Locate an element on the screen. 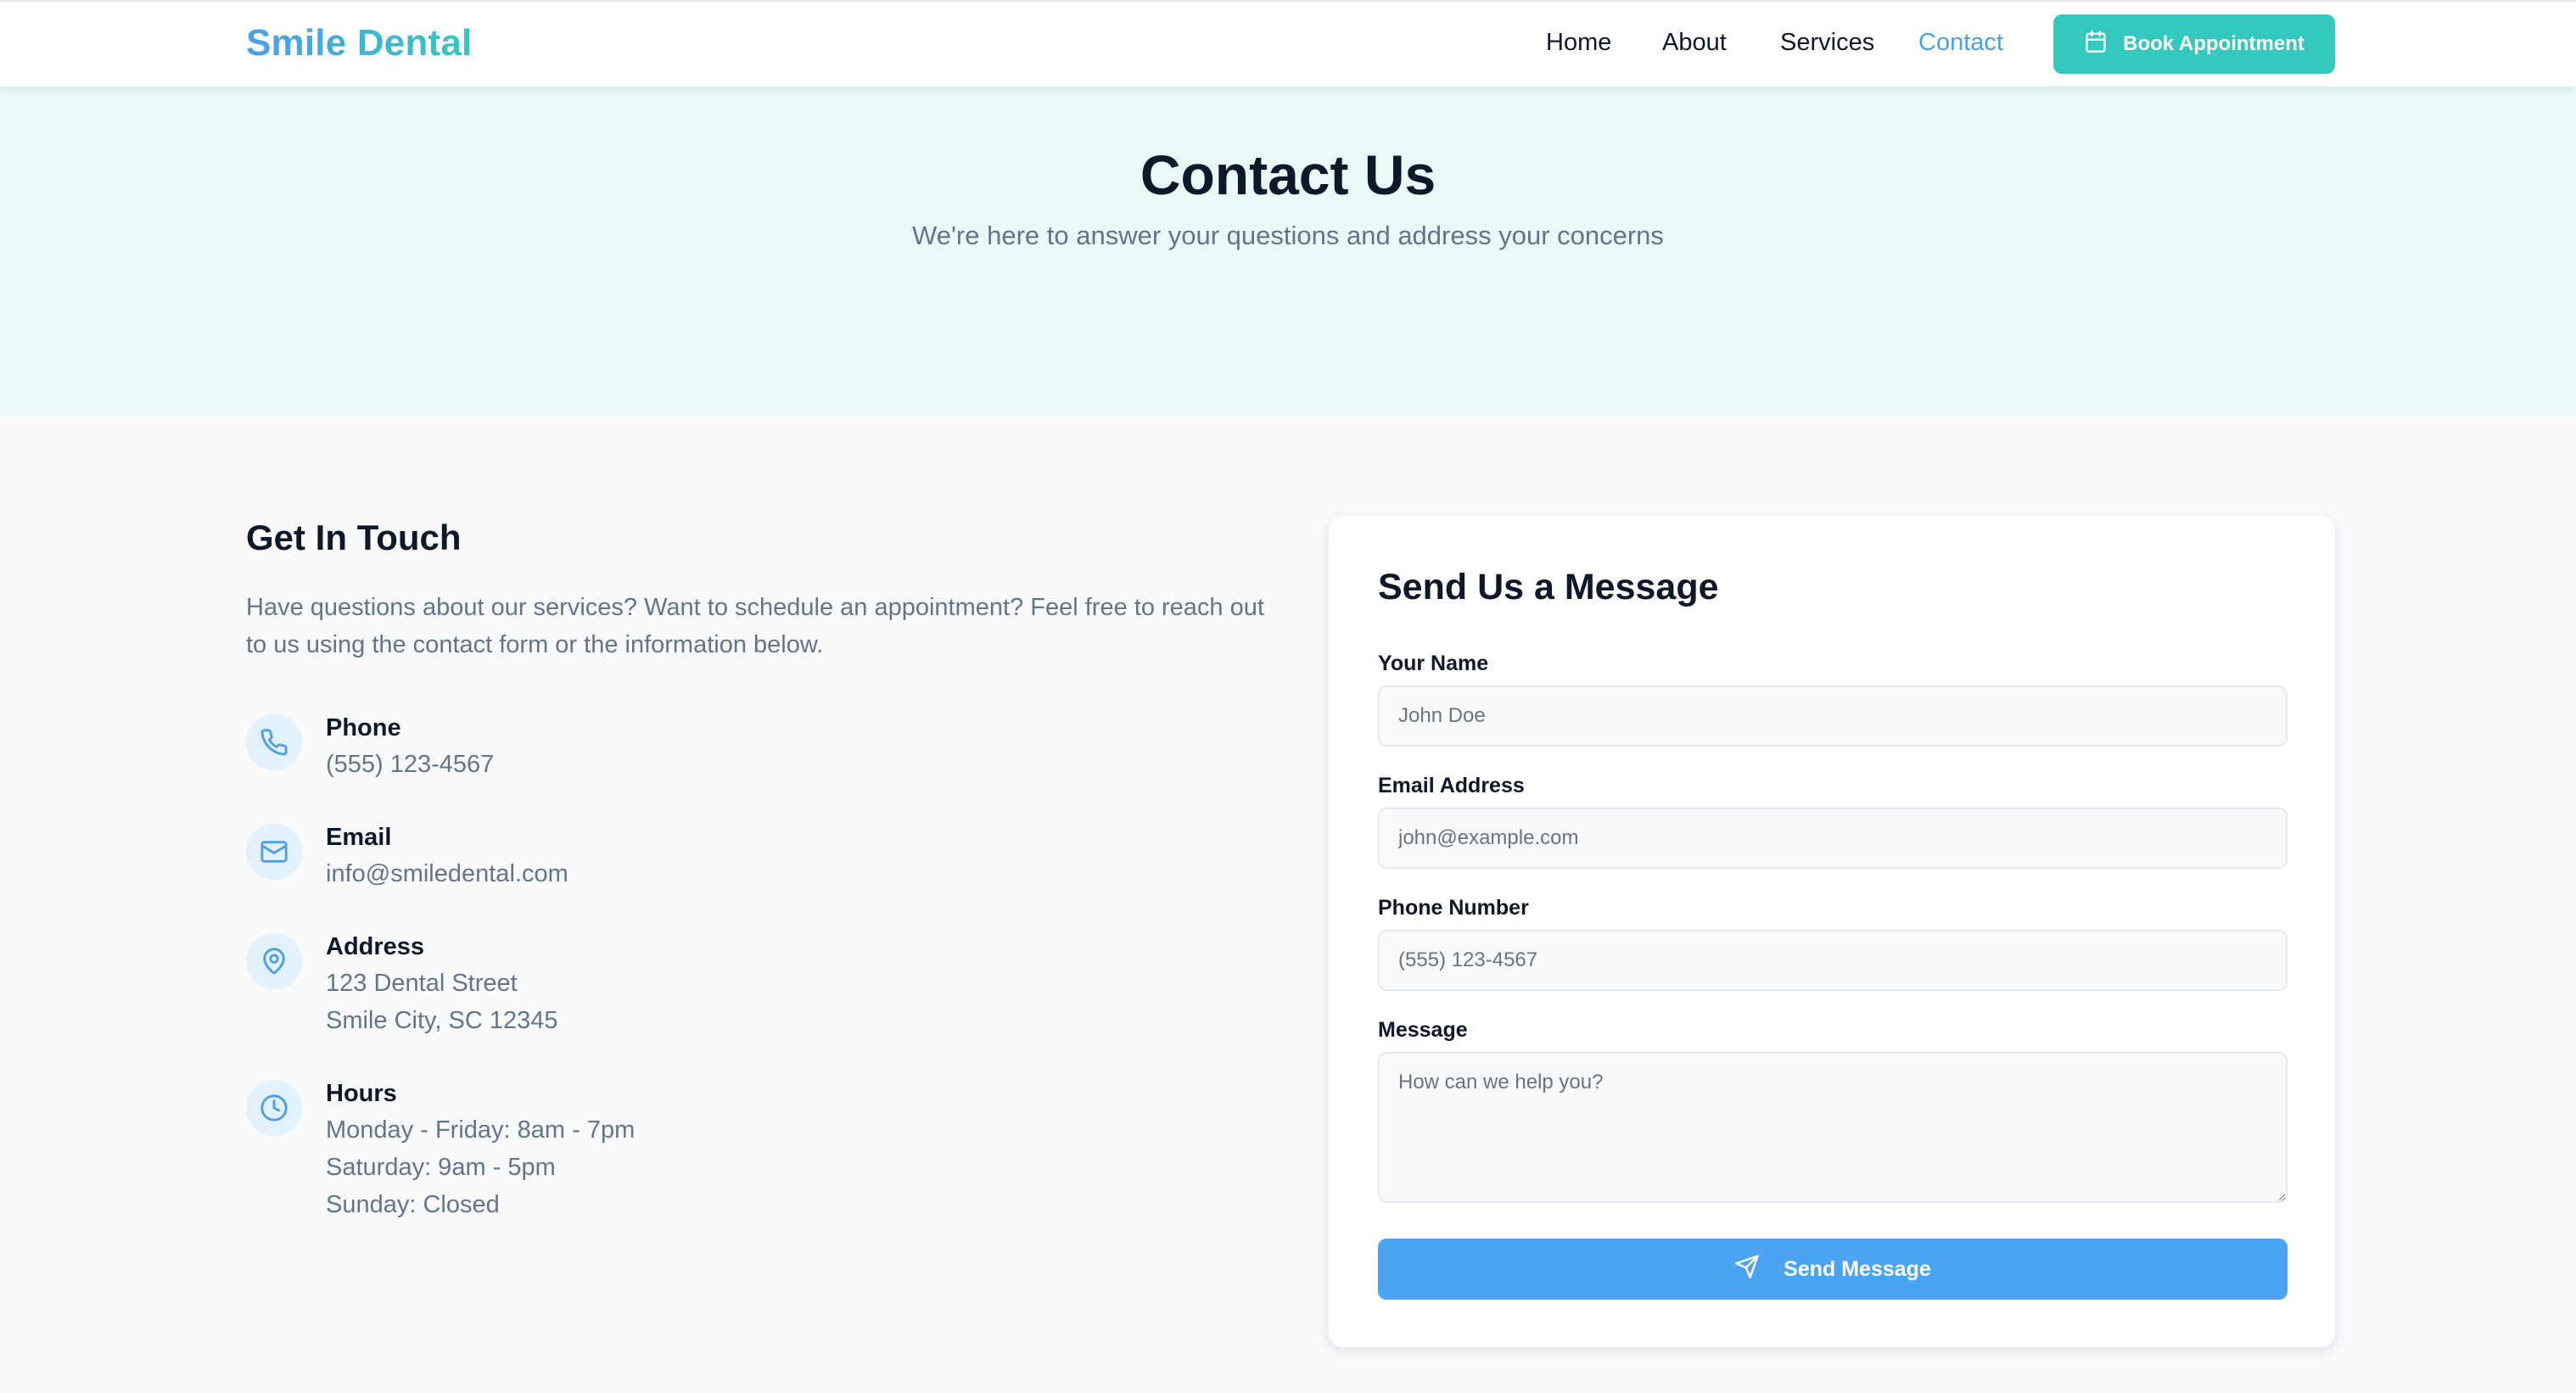 The width and height of the screenshot is (2576, 1393). nav-about: About is located at coordinates (1694, 43).